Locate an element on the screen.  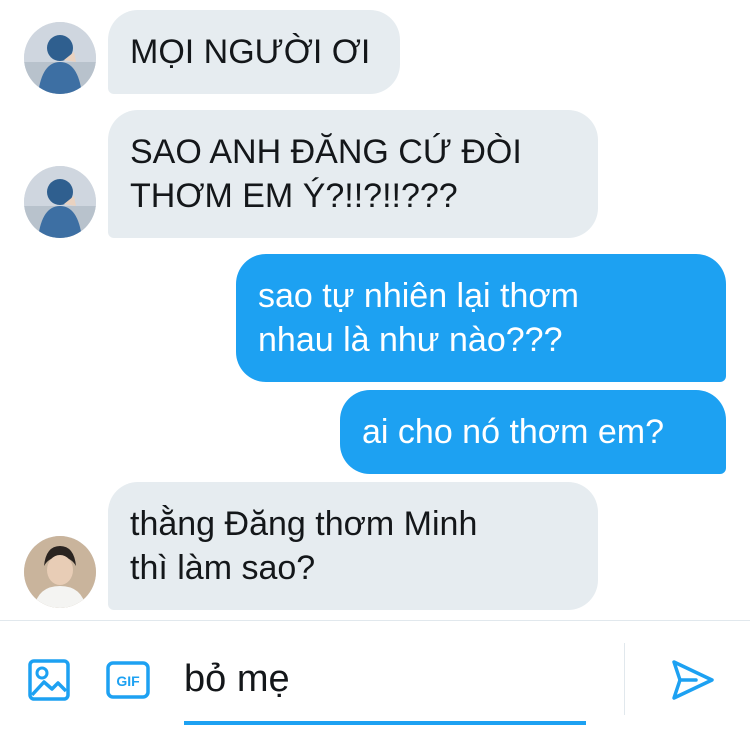
message-bubble-incoming: MỌI NGƯỜI ƠI is located at coordinates (254, 52).